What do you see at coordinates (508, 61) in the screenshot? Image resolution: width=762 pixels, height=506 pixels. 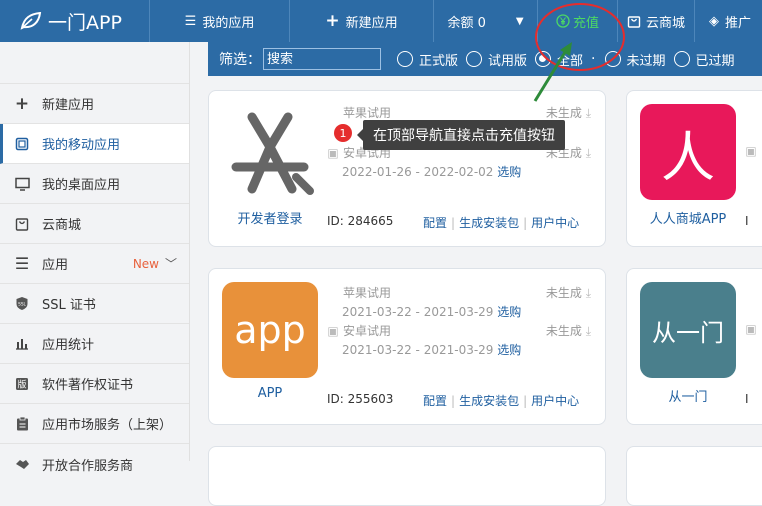 I see `radio-label: 试用版` at bounding box center [508, 61].